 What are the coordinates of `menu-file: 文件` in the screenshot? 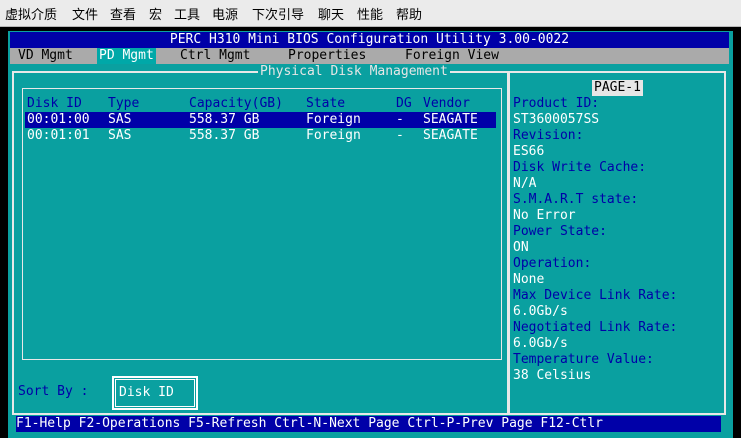 It's located at (85, 13).